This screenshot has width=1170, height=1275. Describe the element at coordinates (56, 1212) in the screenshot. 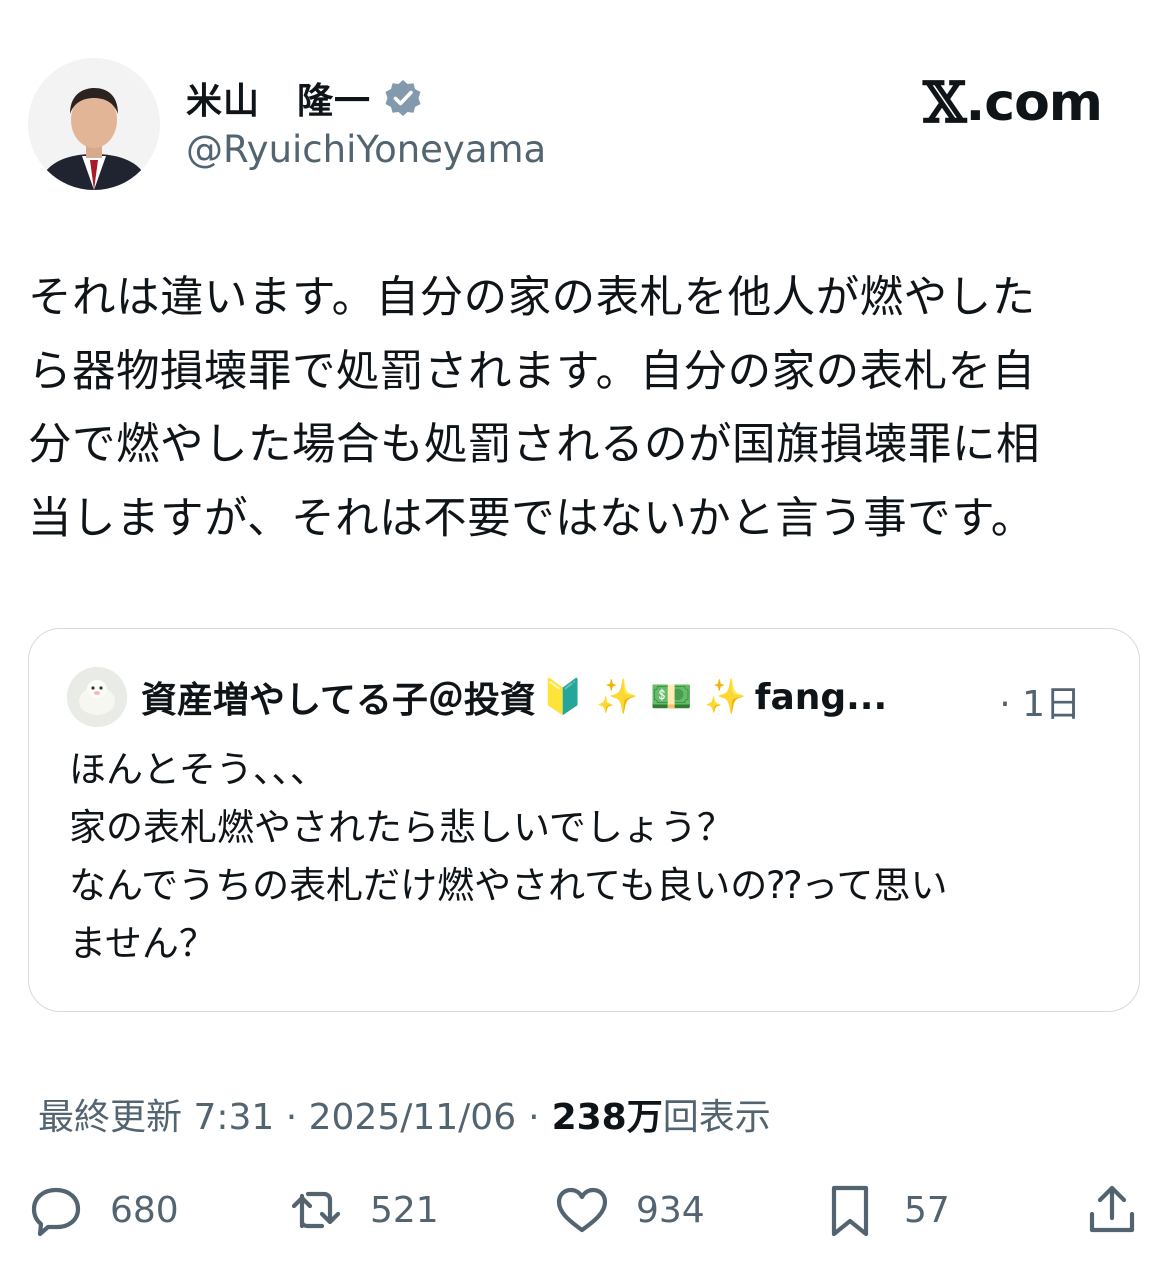

I see `reply-icon` at that location.